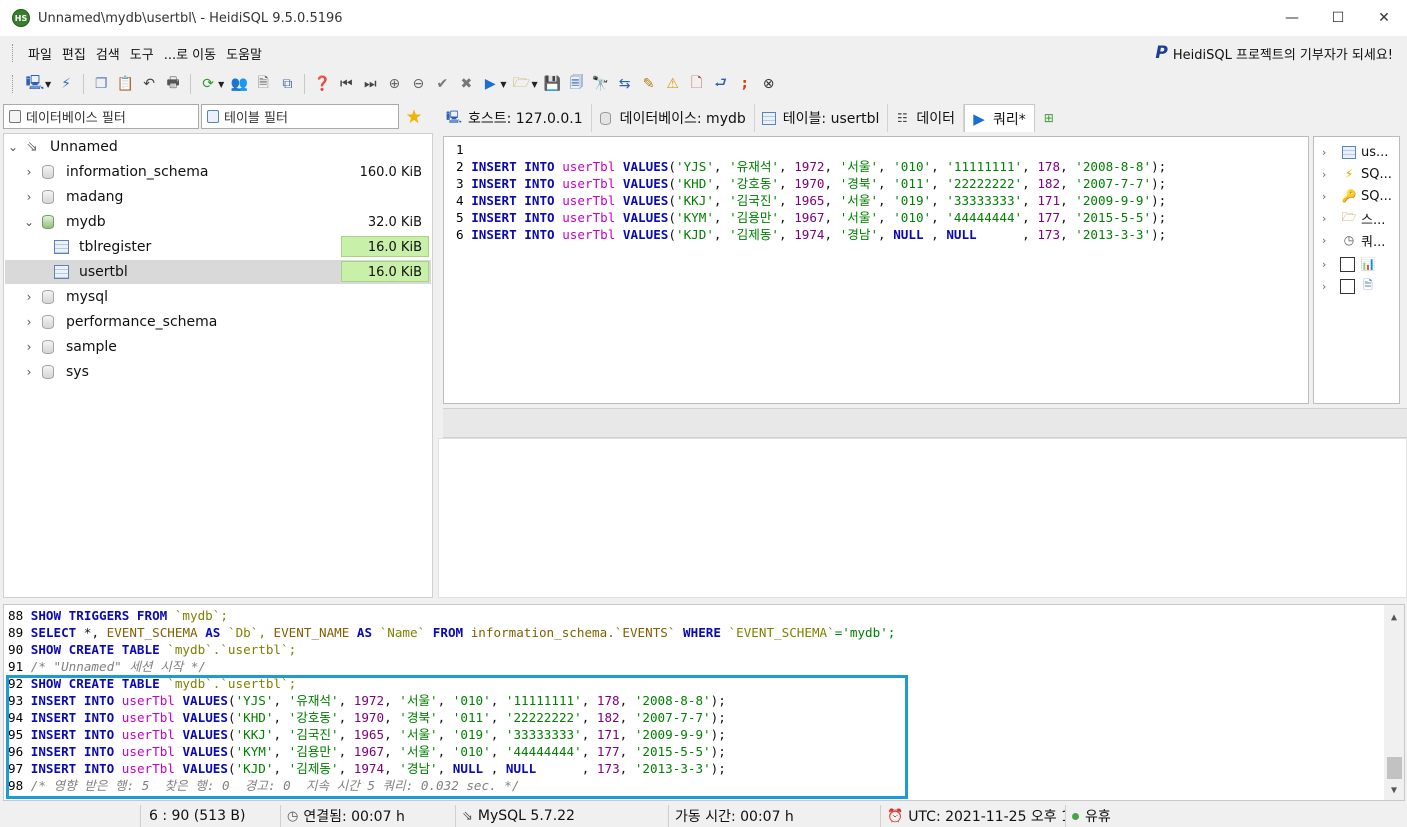  Describe the element at coordinates (1053, 118) in the screenshot. I see `new-query-tab-button: ⊞` at that location.